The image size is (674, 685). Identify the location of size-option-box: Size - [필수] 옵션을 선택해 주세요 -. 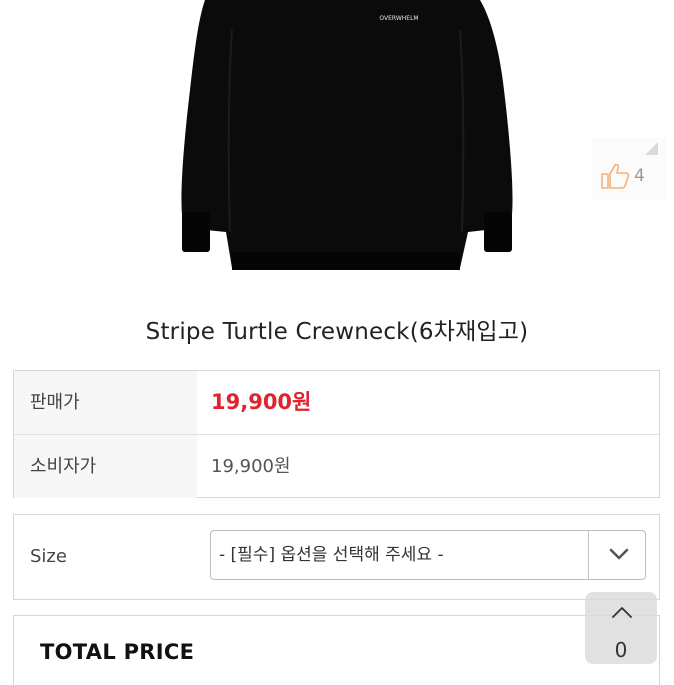
(336, 557).